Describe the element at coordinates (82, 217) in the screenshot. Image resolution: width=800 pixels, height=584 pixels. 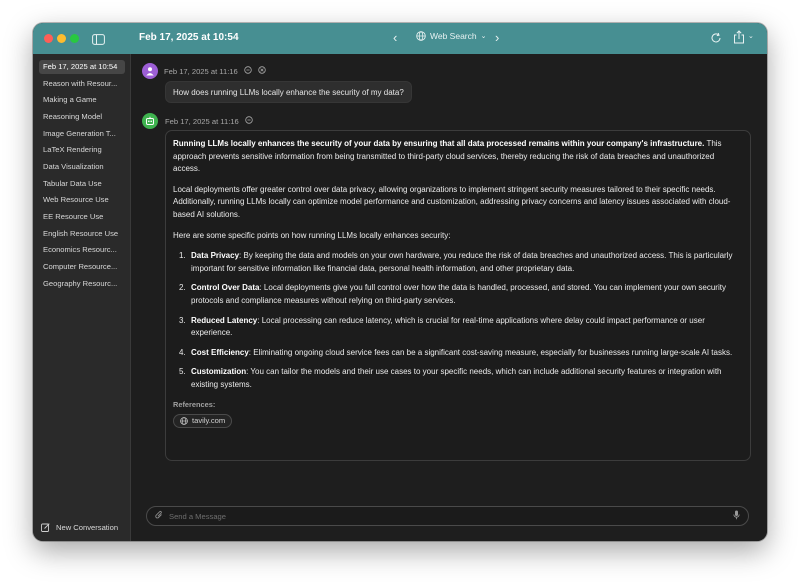
I see `sidebar-item-ee-resource-use: EE Resource Use` at that location.